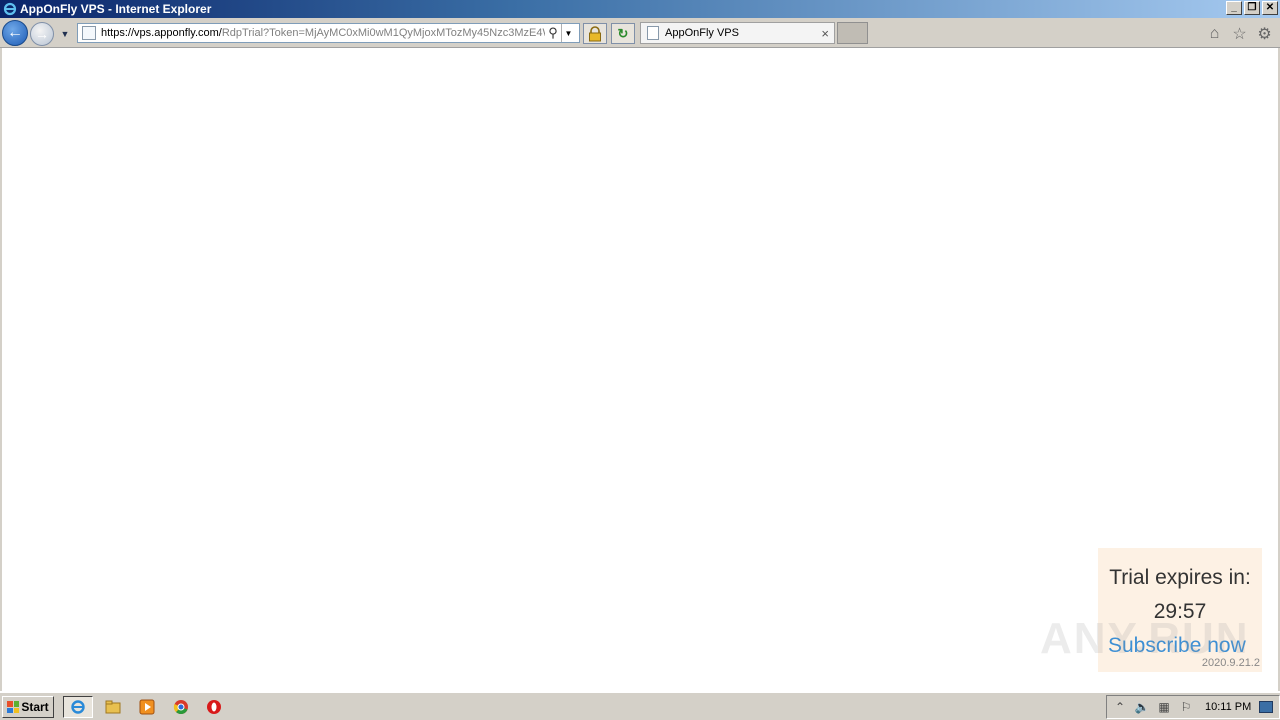 Image resolution: width=1280 pixels, height=720 pixels. I want to click on refresh-button: ↻, so click(623, 33).